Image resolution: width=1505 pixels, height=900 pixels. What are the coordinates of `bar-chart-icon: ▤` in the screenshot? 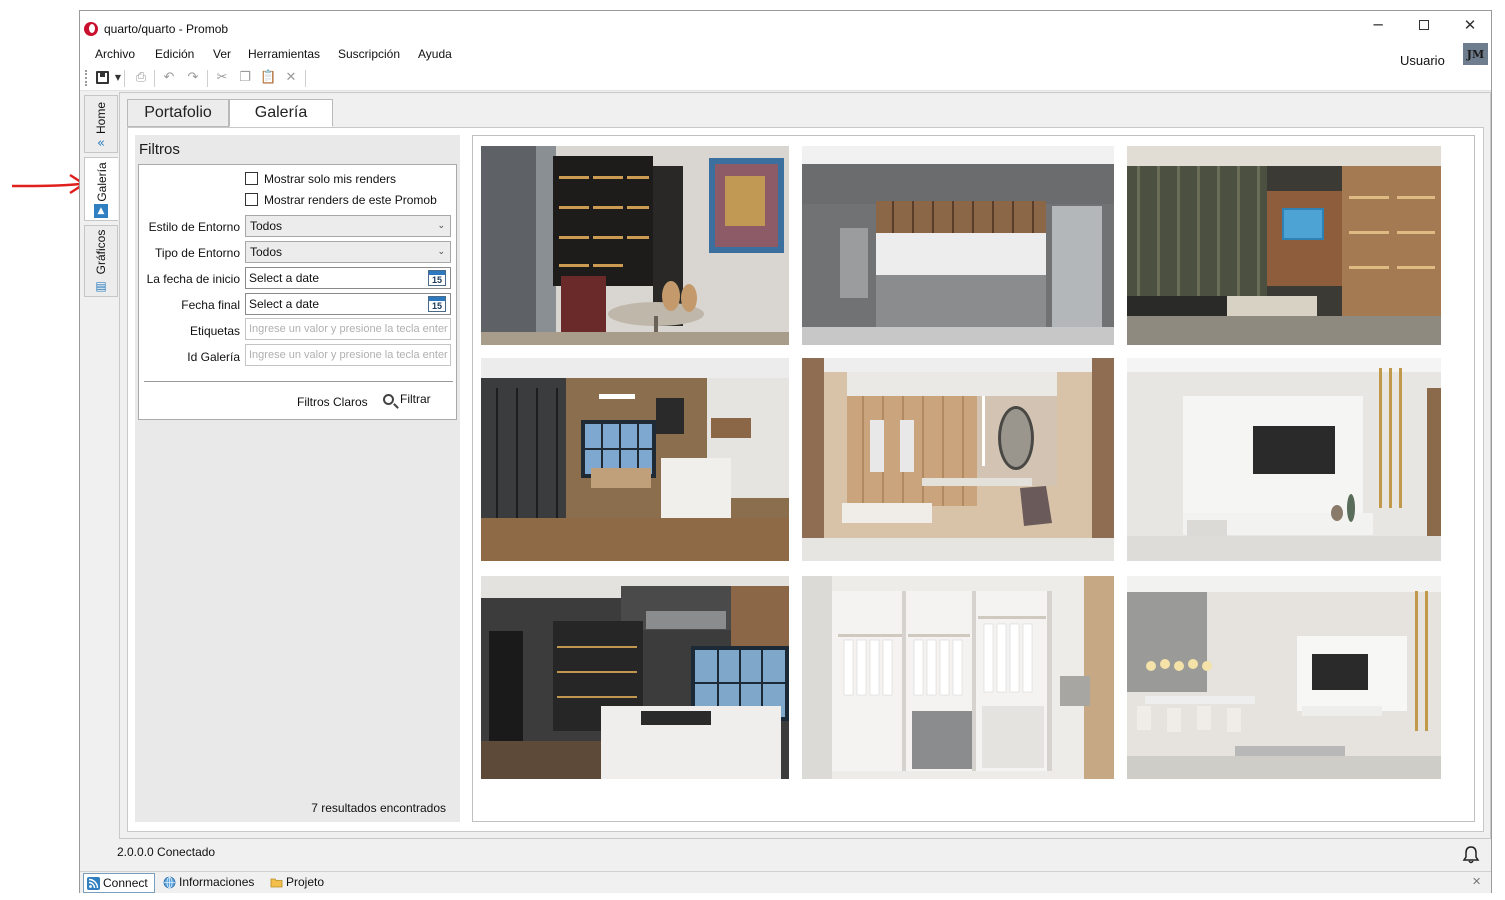 It's located at (101, 286).